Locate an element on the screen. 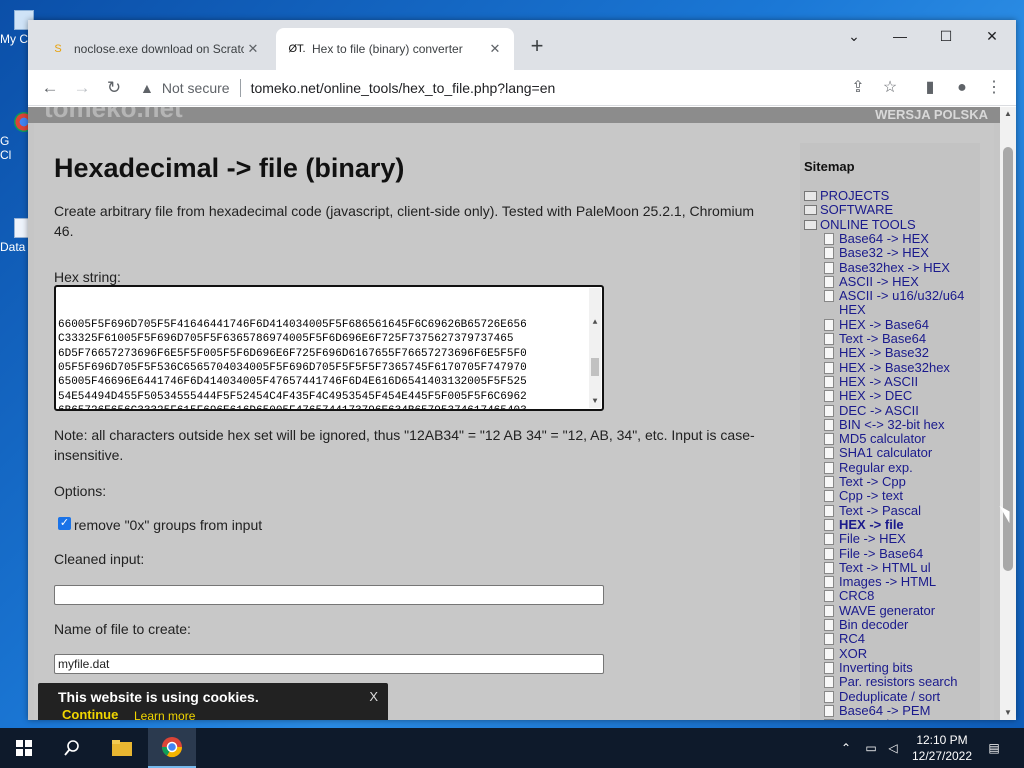 This screenshot has height=768, width=1024. sitemap-item: HEX -> file is located at coordinates (864, 524).